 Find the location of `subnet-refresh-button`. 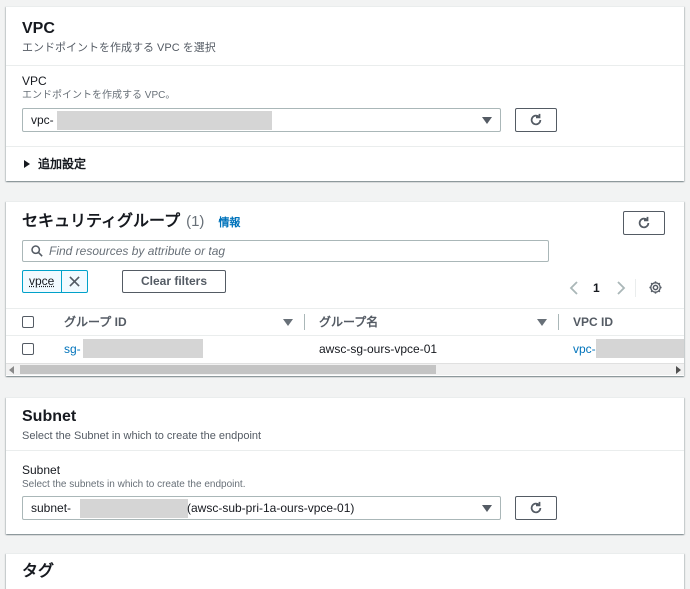

subnet-refresh-button is located at coordinates (536, 508).